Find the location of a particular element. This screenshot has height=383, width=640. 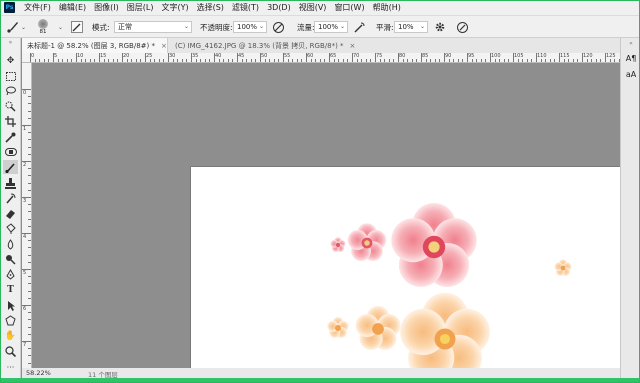

gear-icon is located at coordinates (440, 27).